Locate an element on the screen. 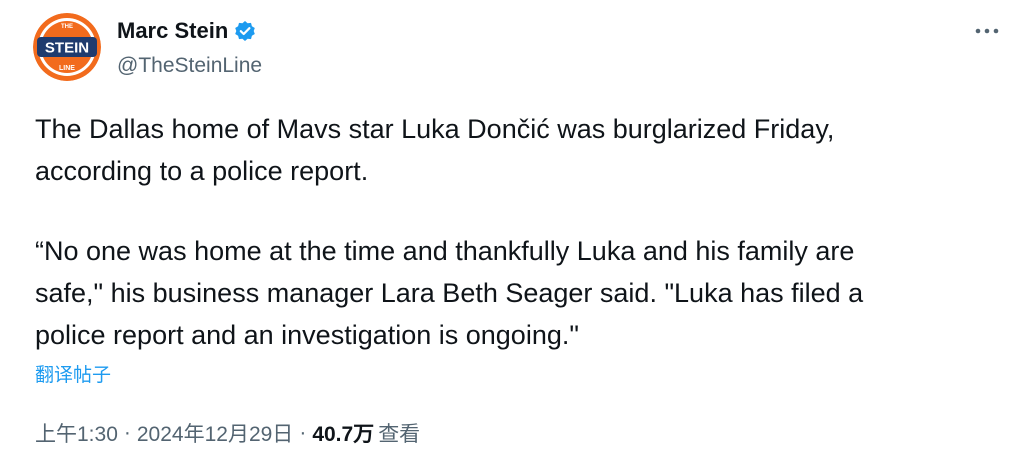 The width and height of the screenshot is (1024, 467). author-block: Marc Stein @TheSteinLine is located at coordinates (189, 47).